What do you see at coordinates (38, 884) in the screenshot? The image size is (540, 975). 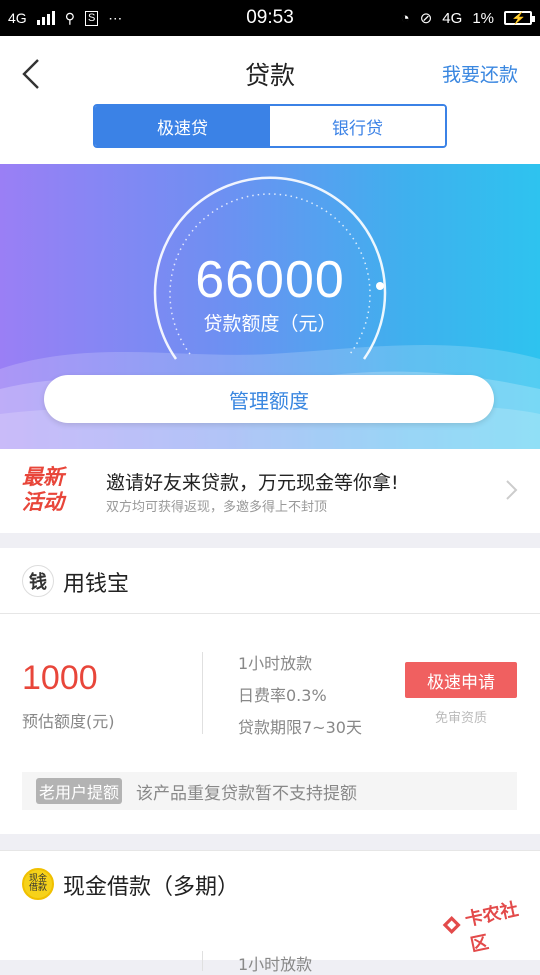 I see `product-logo: 现金借款` at bounding box center [38, 884].